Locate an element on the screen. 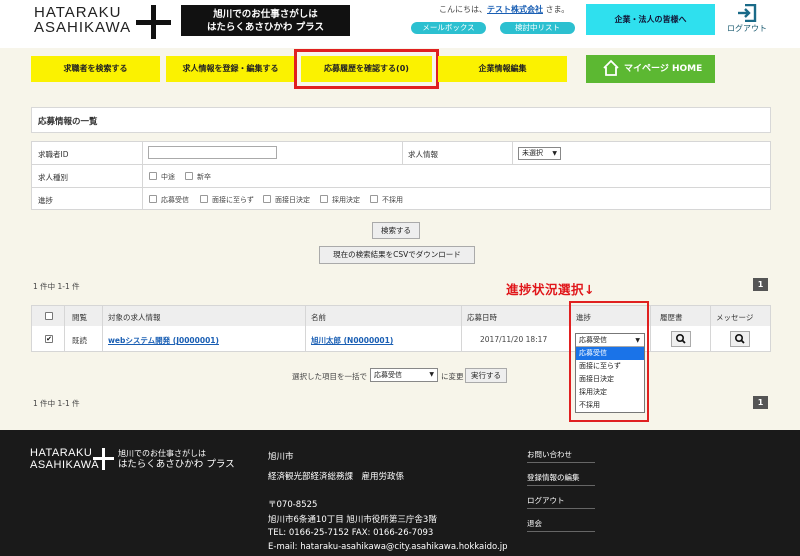 The width and height of the screenshot is (800, 556). logo-line2: ASAHIKAWA is located at coordinates (83, 27).